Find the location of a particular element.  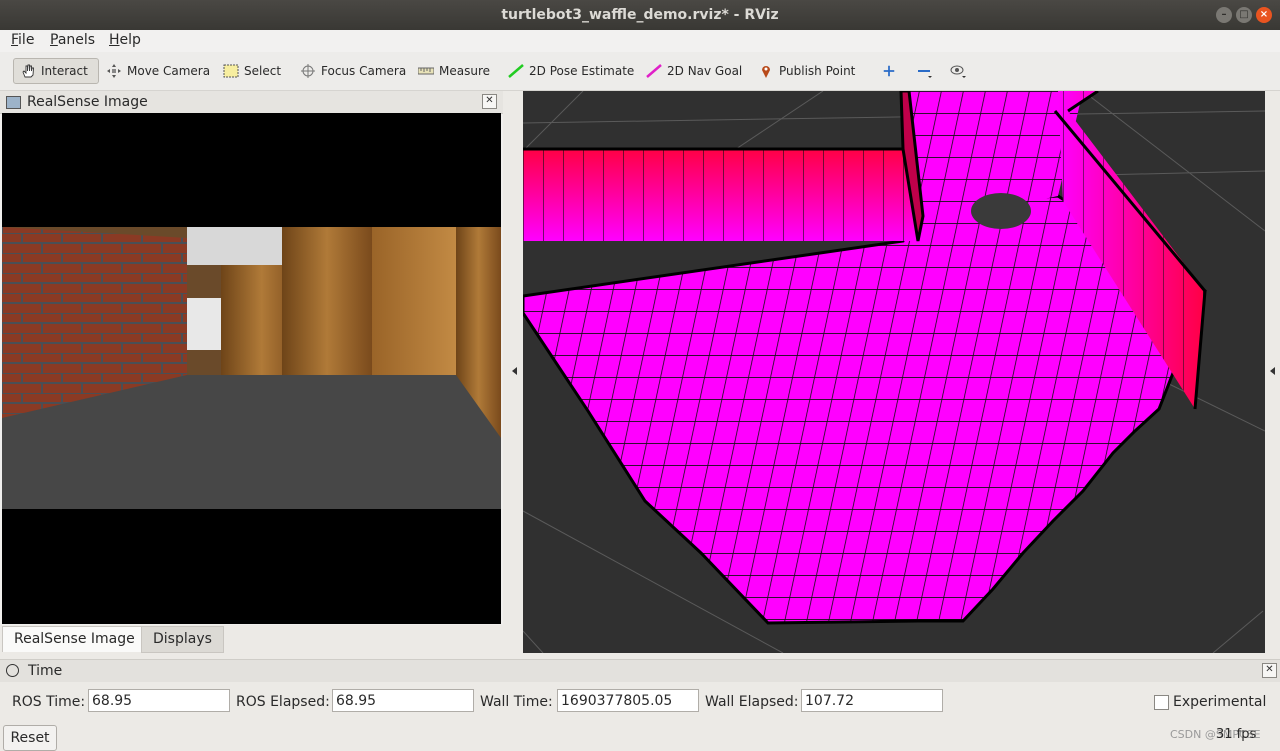

close-panel-icon: ✕ is located at coordinates (489, 101).